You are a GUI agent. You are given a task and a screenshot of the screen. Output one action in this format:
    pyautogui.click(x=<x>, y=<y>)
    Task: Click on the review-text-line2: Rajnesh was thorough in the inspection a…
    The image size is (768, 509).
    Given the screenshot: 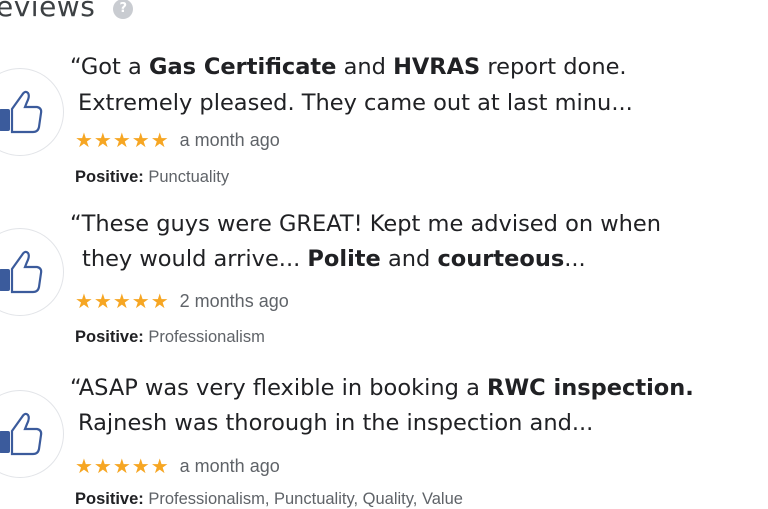 What is the action you would take?
    pyautogui.click(x=336, y=423)
    